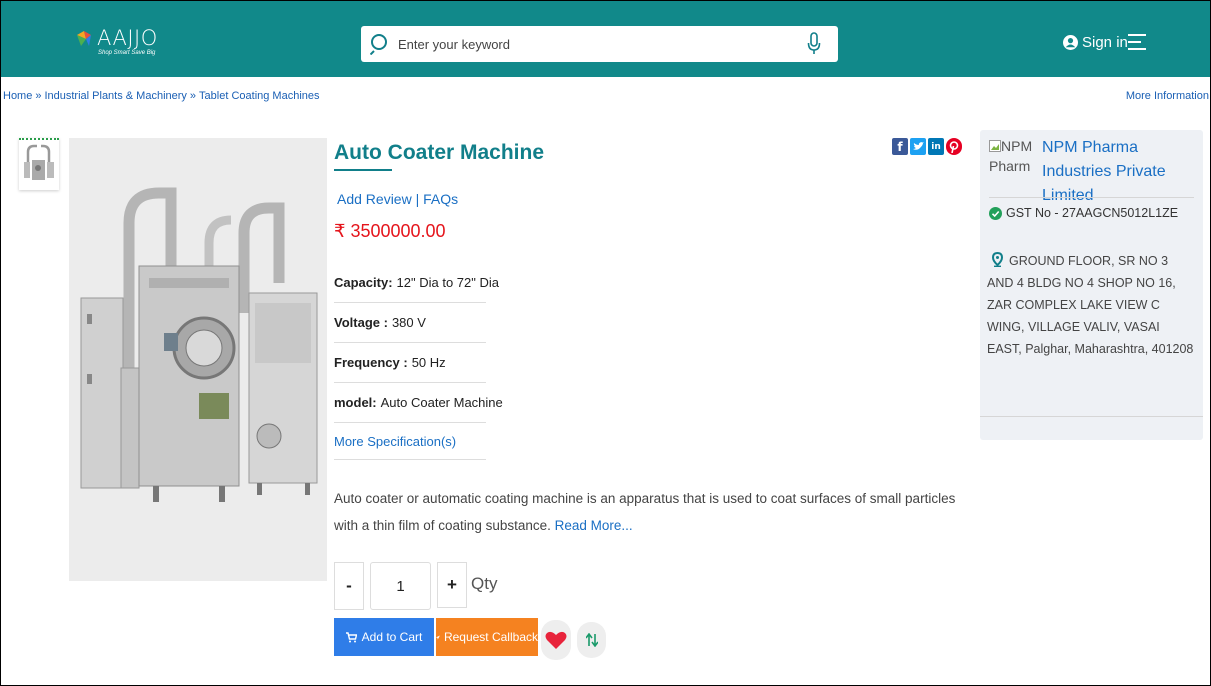 Image resolution: width=1211 pixels, height=686 pixels. Describe the element at coordinates (1167, 96) in the screenshot. I see `more-information-link: More Information` at that location.